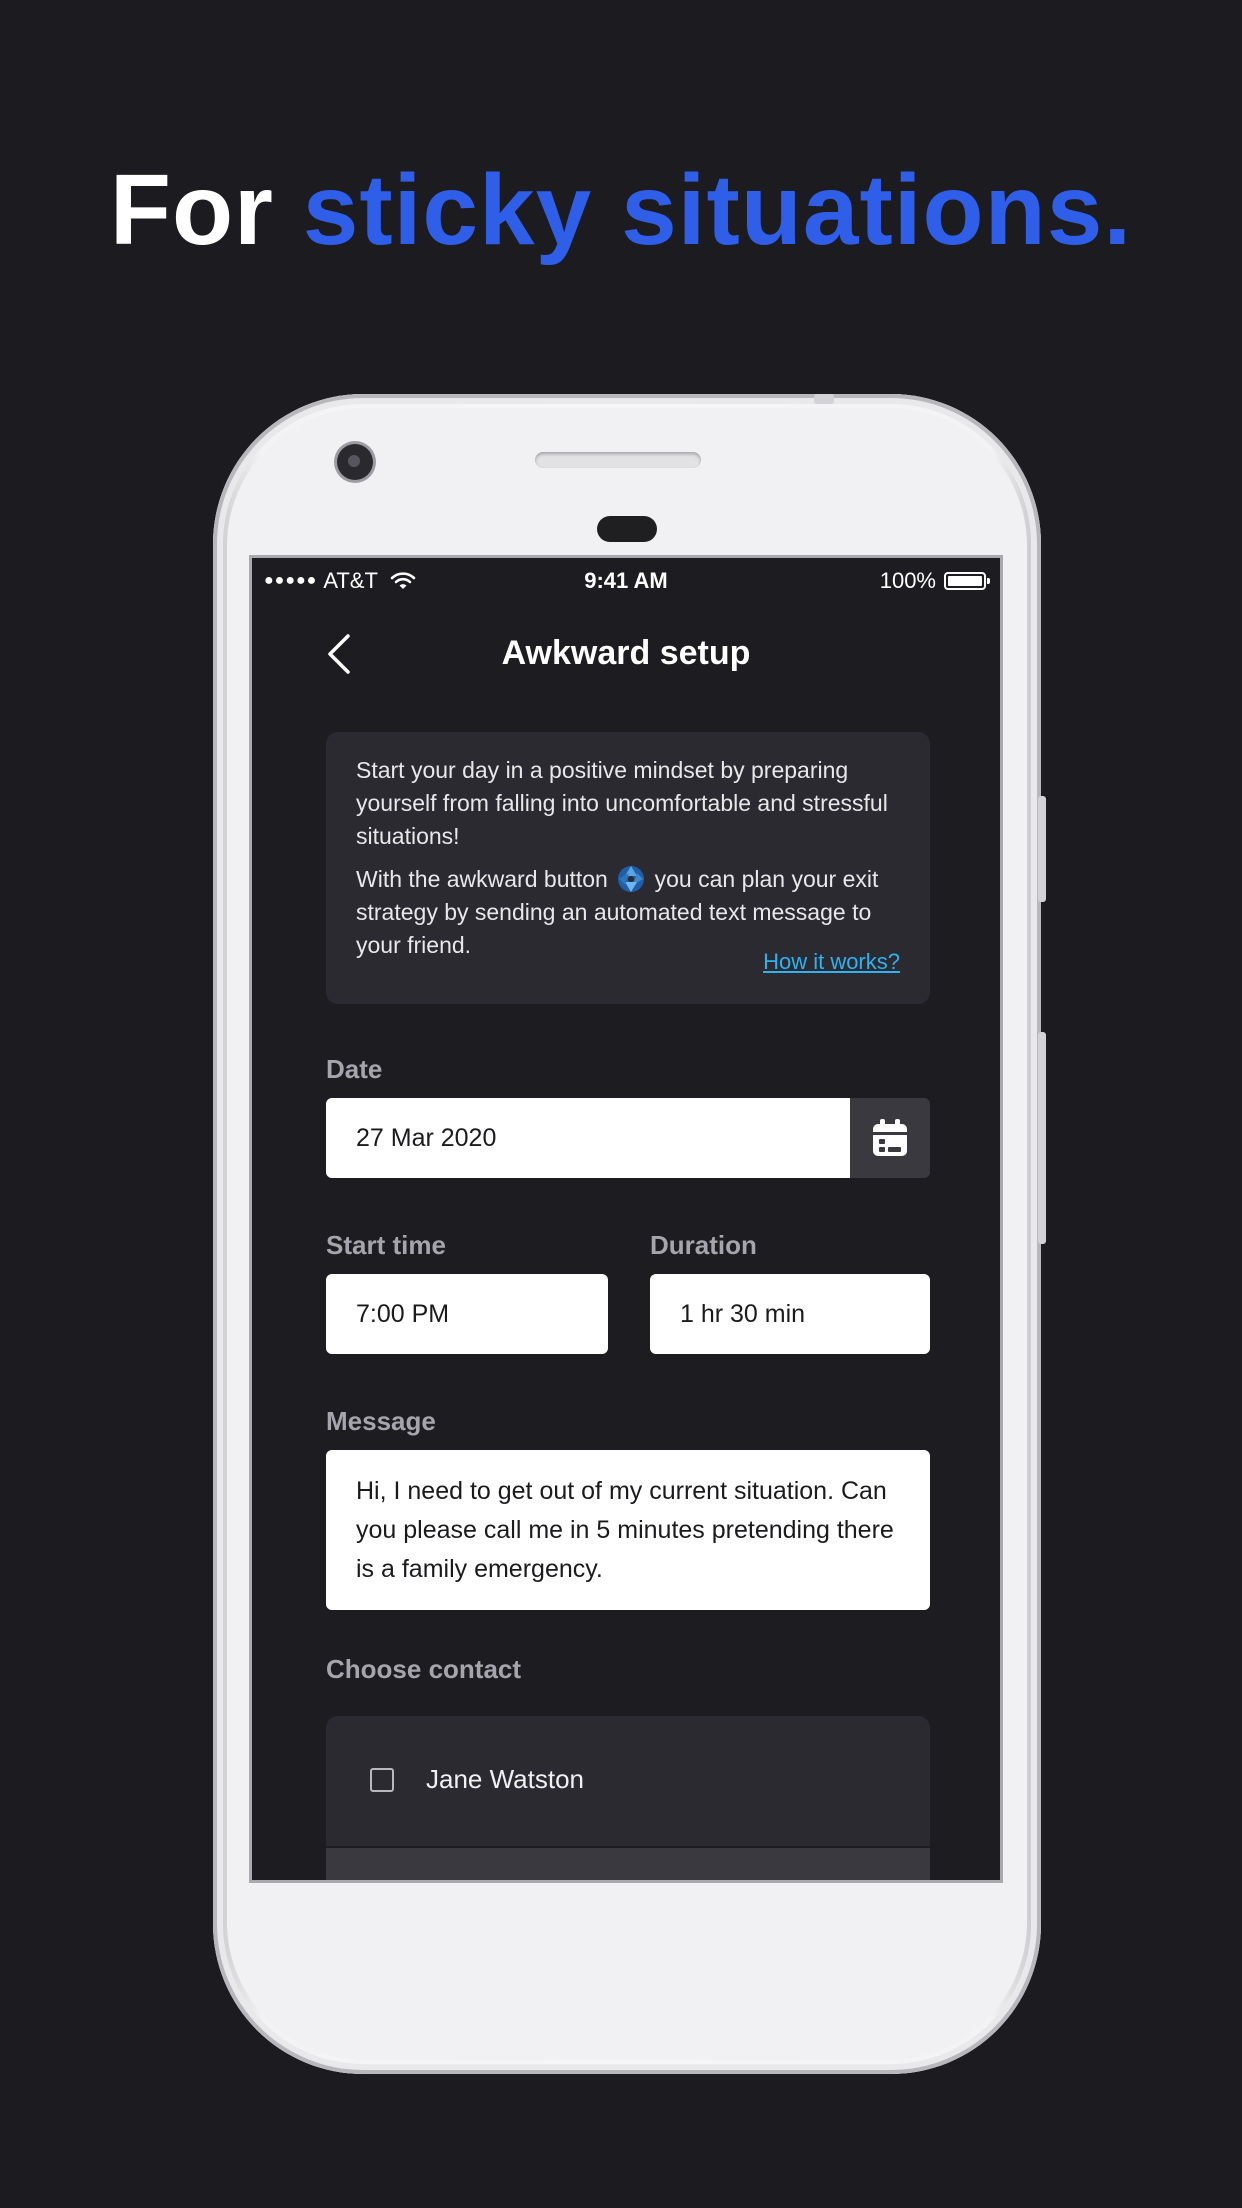  I want to click on date-field: 27 Mar 2020, so click(588, 1138).